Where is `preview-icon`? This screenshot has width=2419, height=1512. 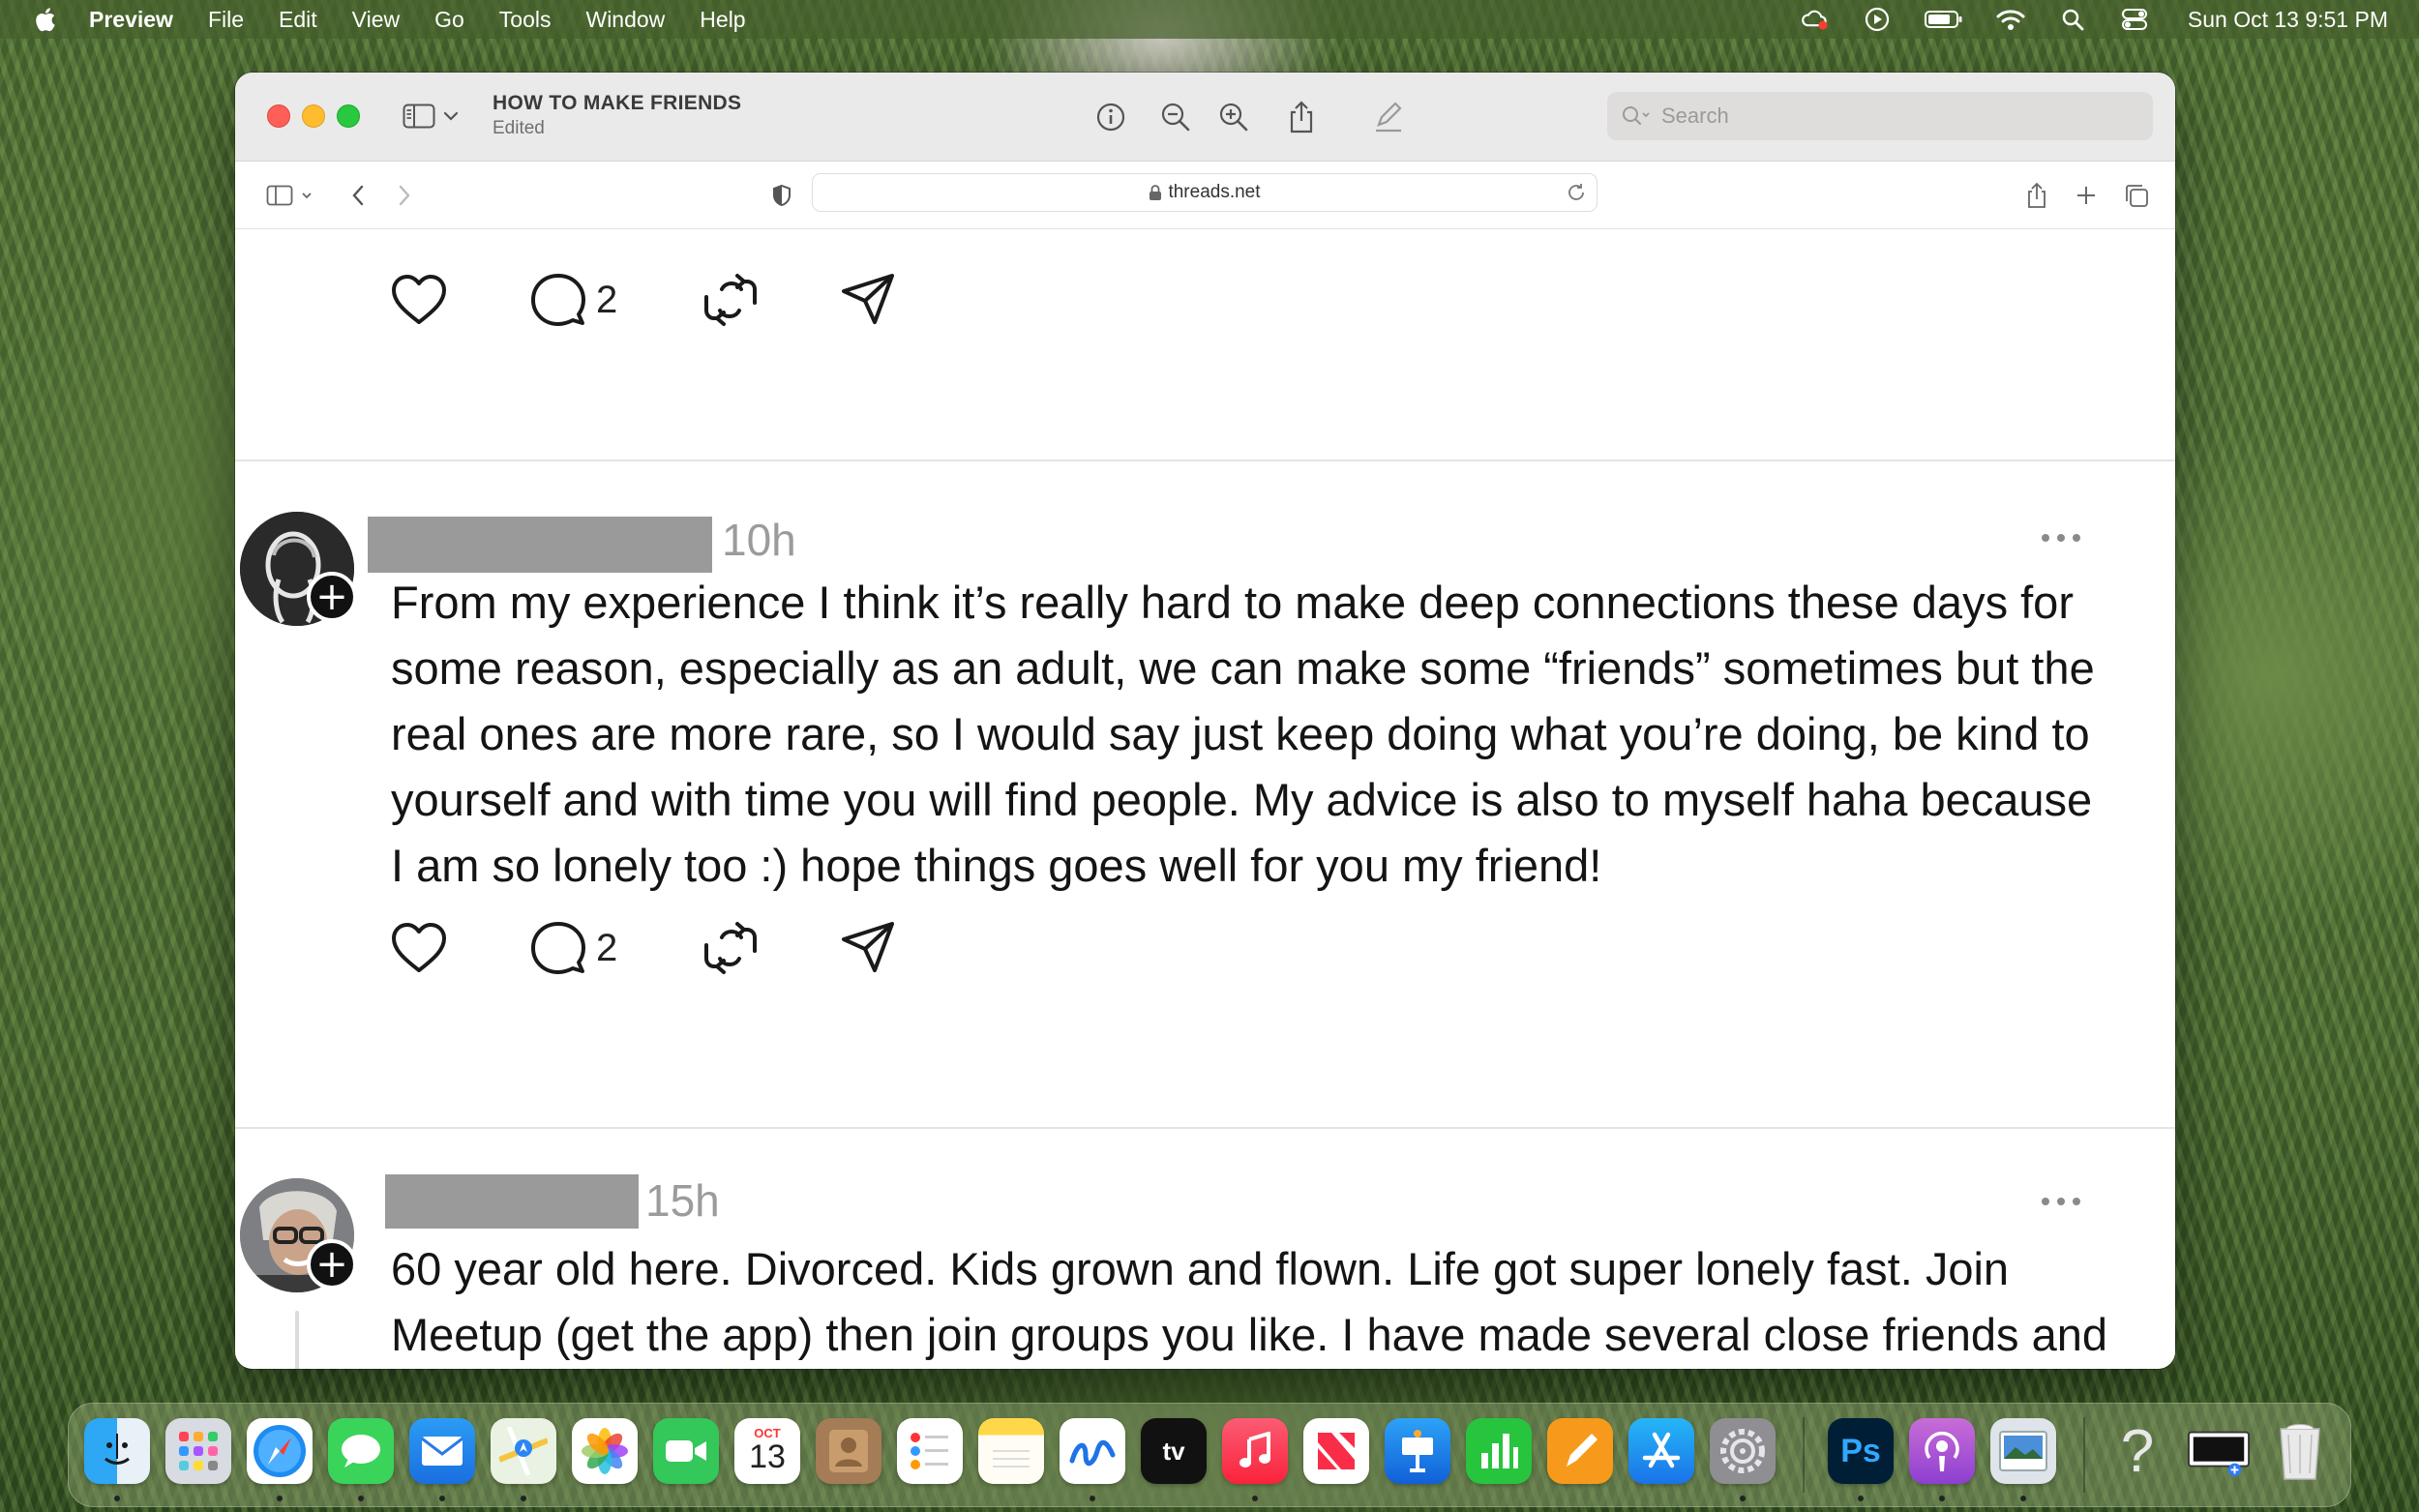
preview-icon is located at coordinates (2023, 1451).